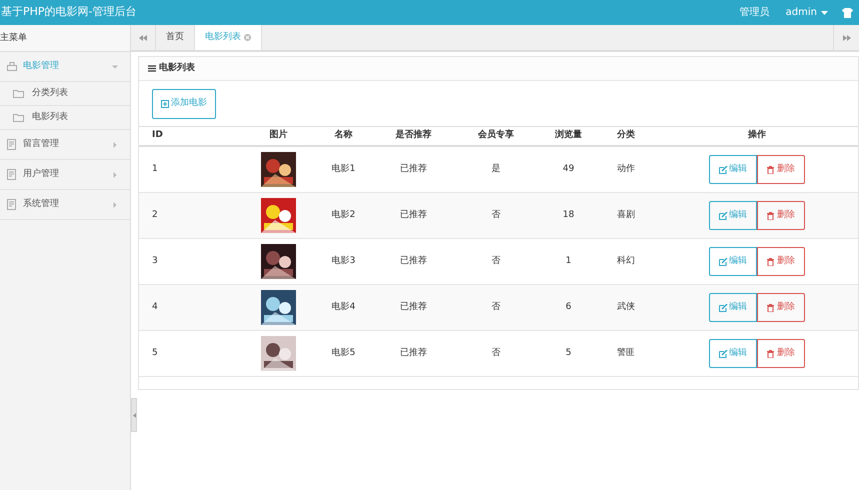 Image resolution: width=859 pixels, height=490 pixels. I want to click on user-menu: admin, so click(807, 12).